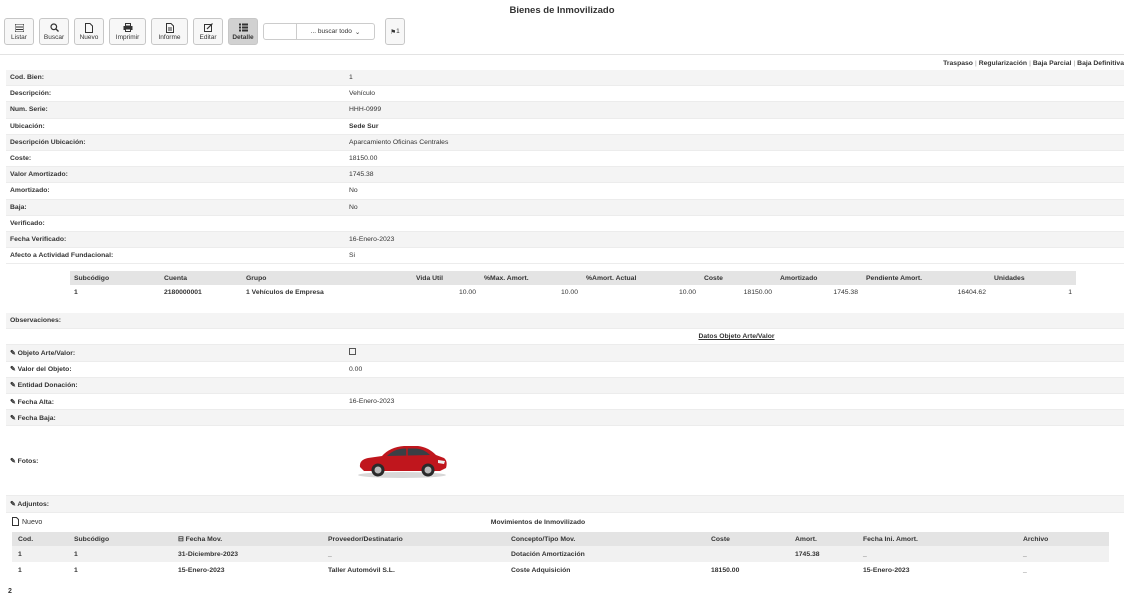 This screenshot has width=1124, height=598. What do you see at coordinates (1033, 278) in the screenshot?
I see `column-header: Unidades` at bounding box center [1033, 278].